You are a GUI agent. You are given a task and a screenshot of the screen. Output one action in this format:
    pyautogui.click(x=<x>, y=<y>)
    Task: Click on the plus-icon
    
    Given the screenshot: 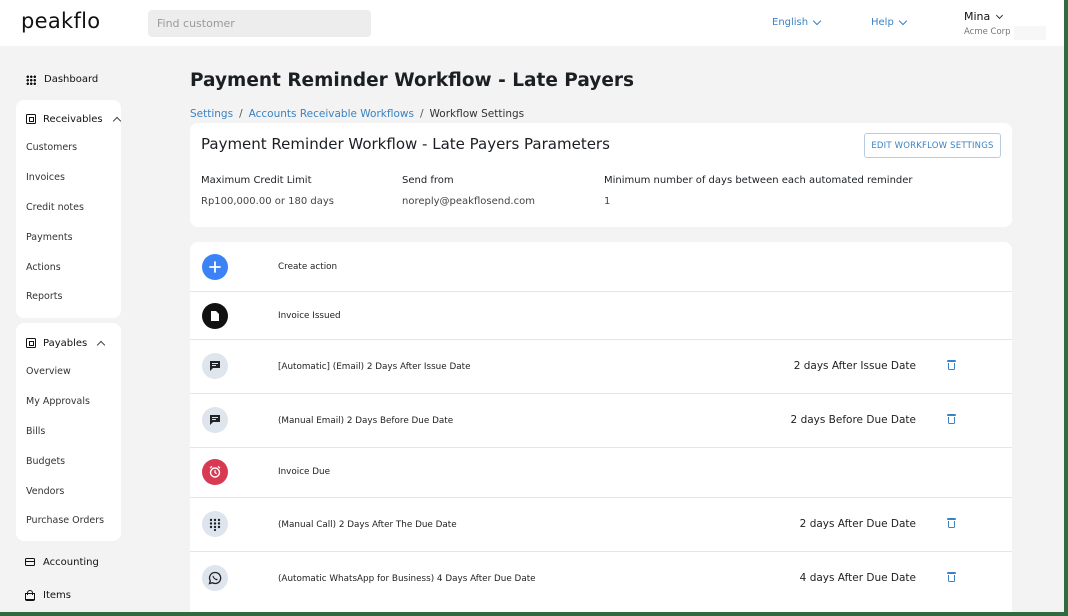 What is the action you would take?
    pyautogui.click(x=215, y=267)
    